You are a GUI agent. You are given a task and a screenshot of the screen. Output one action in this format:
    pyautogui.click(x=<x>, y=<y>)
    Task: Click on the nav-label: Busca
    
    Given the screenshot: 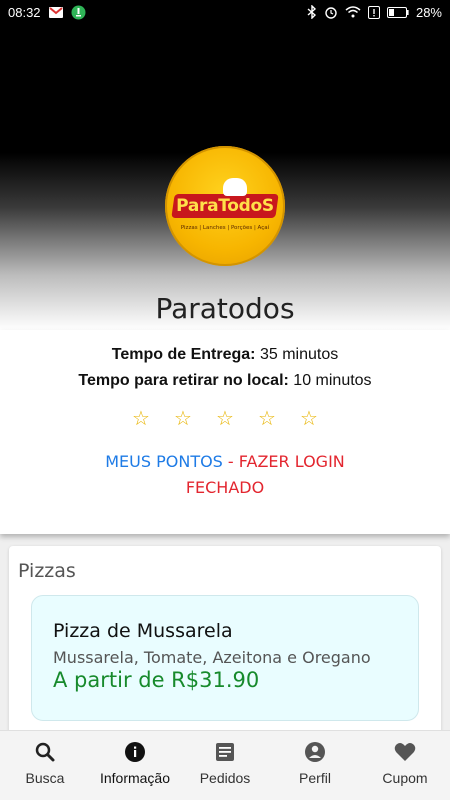 What is the action you would take?
    pyautogui.click(x=45, y=778)
    